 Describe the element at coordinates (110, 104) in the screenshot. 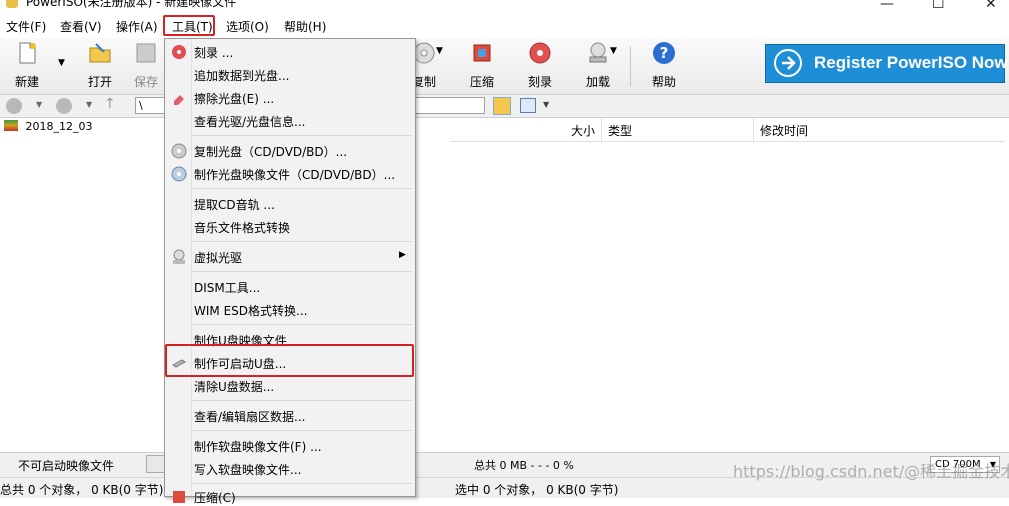

I see `up-folder-icon: ↑` at that location.